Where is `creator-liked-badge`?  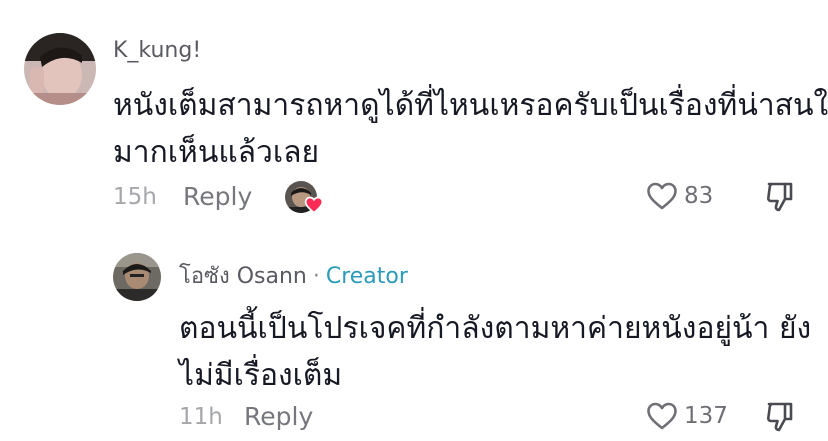
creator-liked-badge is located at coordinates (304, 199).